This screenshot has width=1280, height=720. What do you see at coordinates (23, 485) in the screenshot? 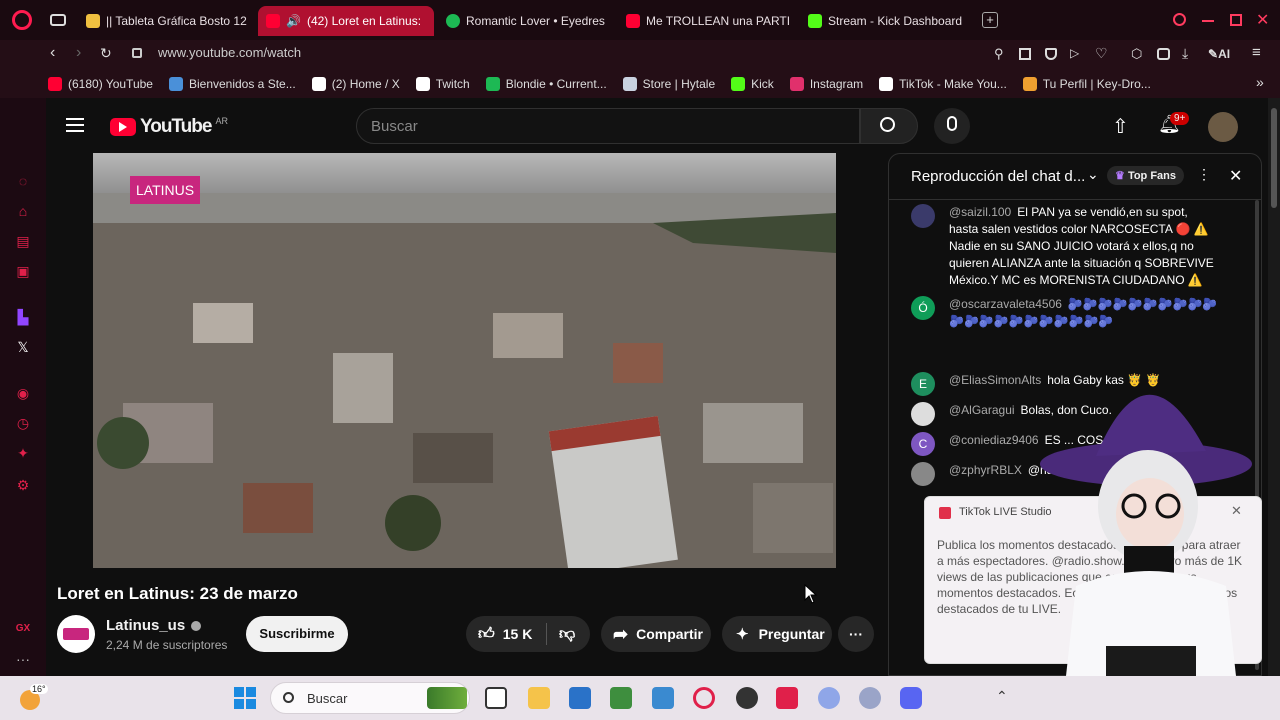
I see `settings-icon: ⚙` at bounding box center [23, 485].